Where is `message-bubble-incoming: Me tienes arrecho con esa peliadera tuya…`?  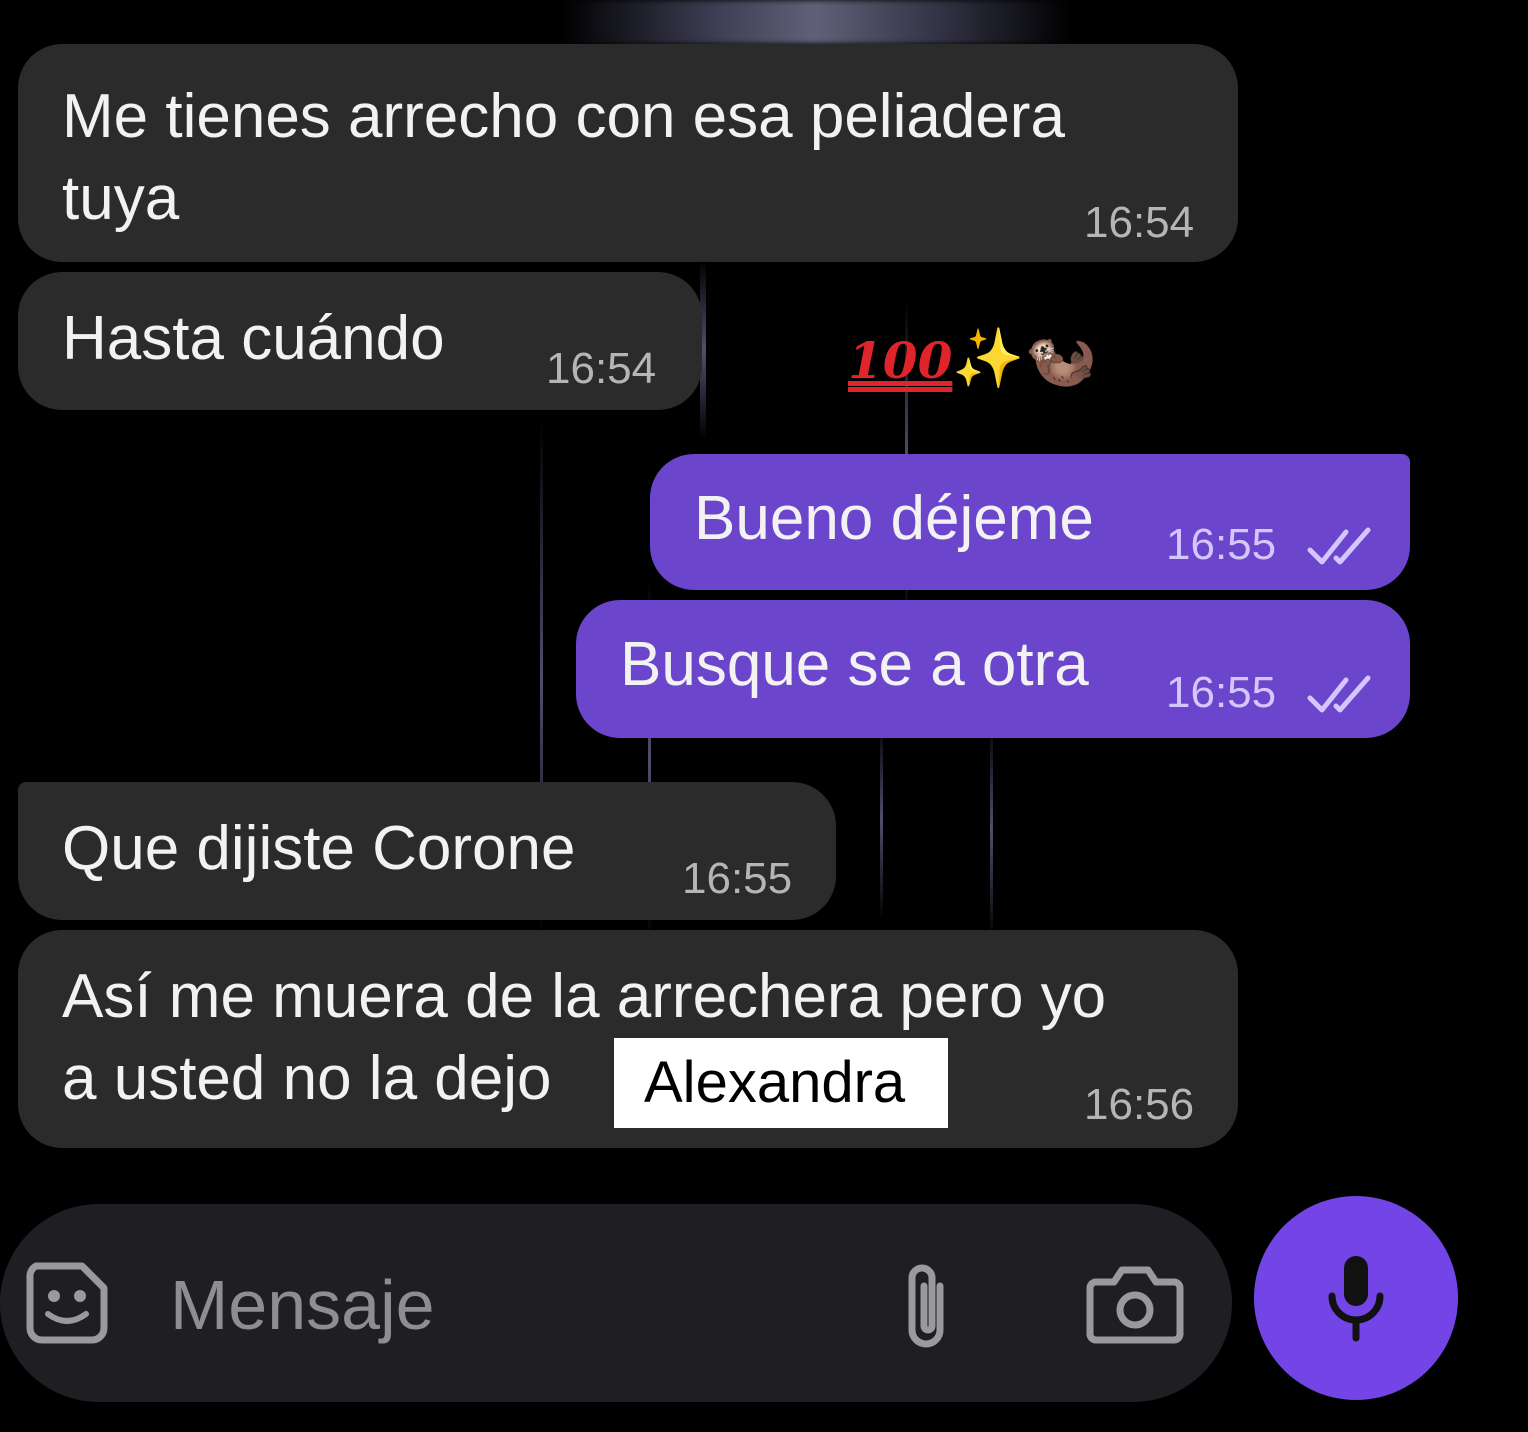
message-bubble-incoming: Me tienes arrecho con esa peliadera tuya… is located at coordinates (628, 153).